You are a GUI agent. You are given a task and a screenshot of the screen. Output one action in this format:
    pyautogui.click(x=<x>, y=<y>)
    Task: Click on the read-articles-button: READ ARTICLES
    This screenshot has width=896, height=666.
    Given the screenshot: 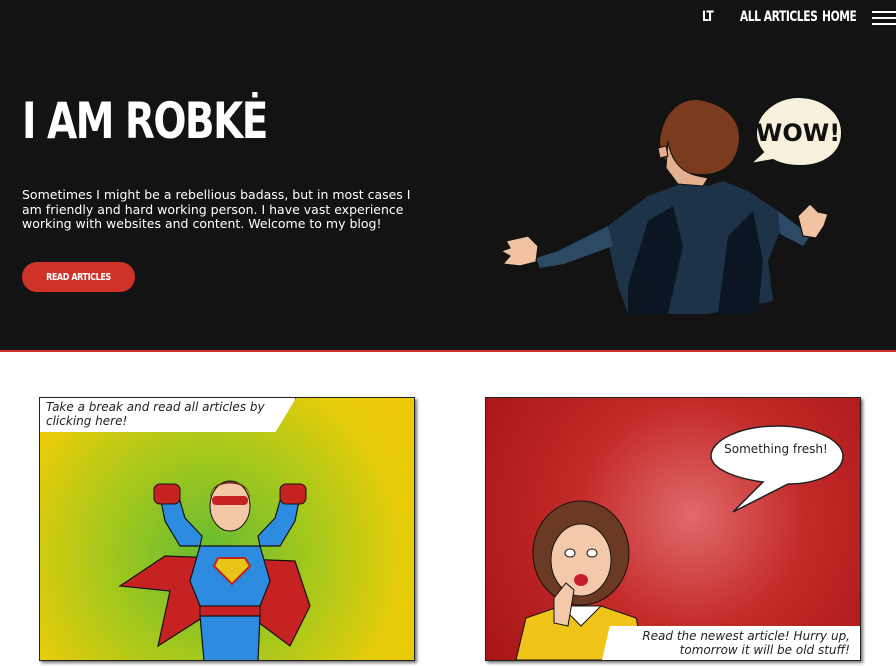 What is the action you would take?
    pyautogui.click(x=78, y=277)
    